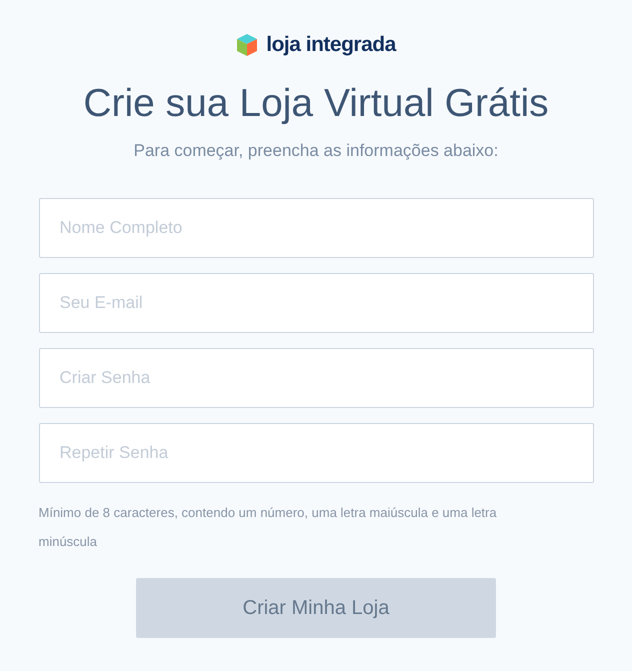 Image resolution: width=632 pixels, height=671 pixels. Describe the element at coordinates (247, 45) in the screenshot. I see `cube-logo-icon` at that location.